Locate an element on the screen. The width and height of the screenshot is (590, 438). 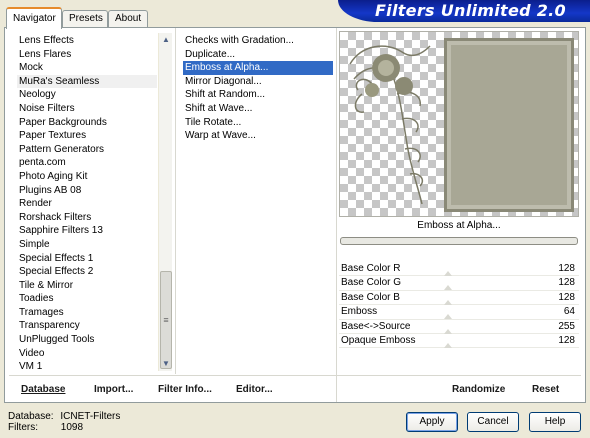
category-item: Video is located at coordinates (87, 354).